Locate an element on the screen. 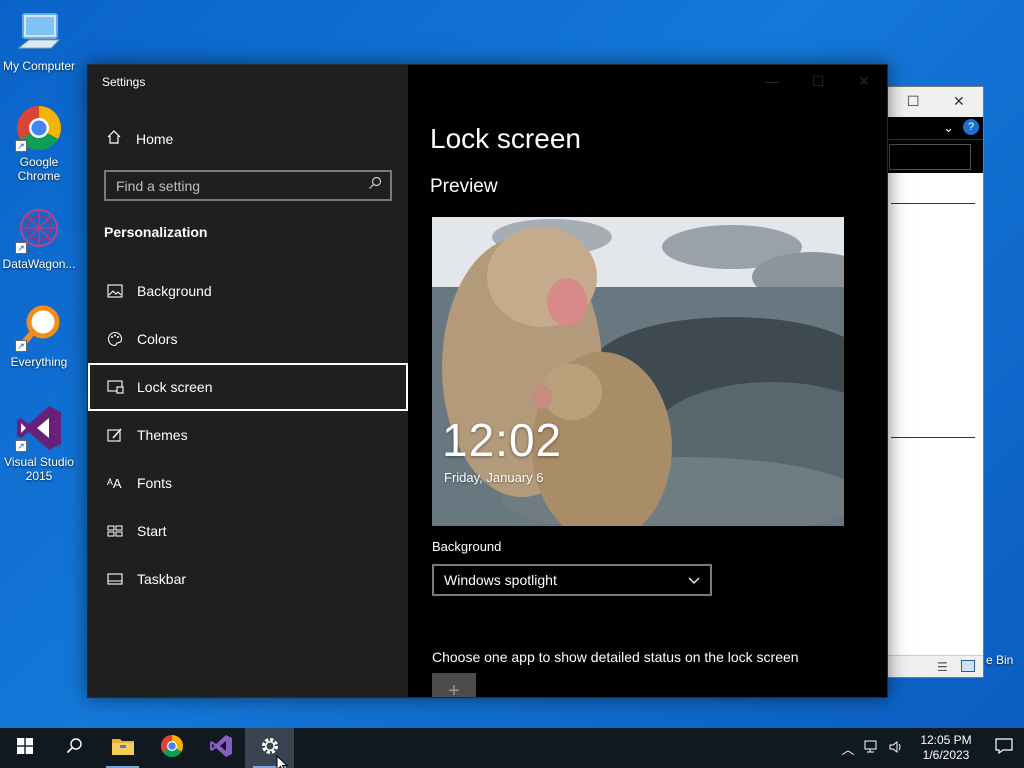  desktop-icon-label: Visual Studio 2015 is located at coordinates (39, 469).